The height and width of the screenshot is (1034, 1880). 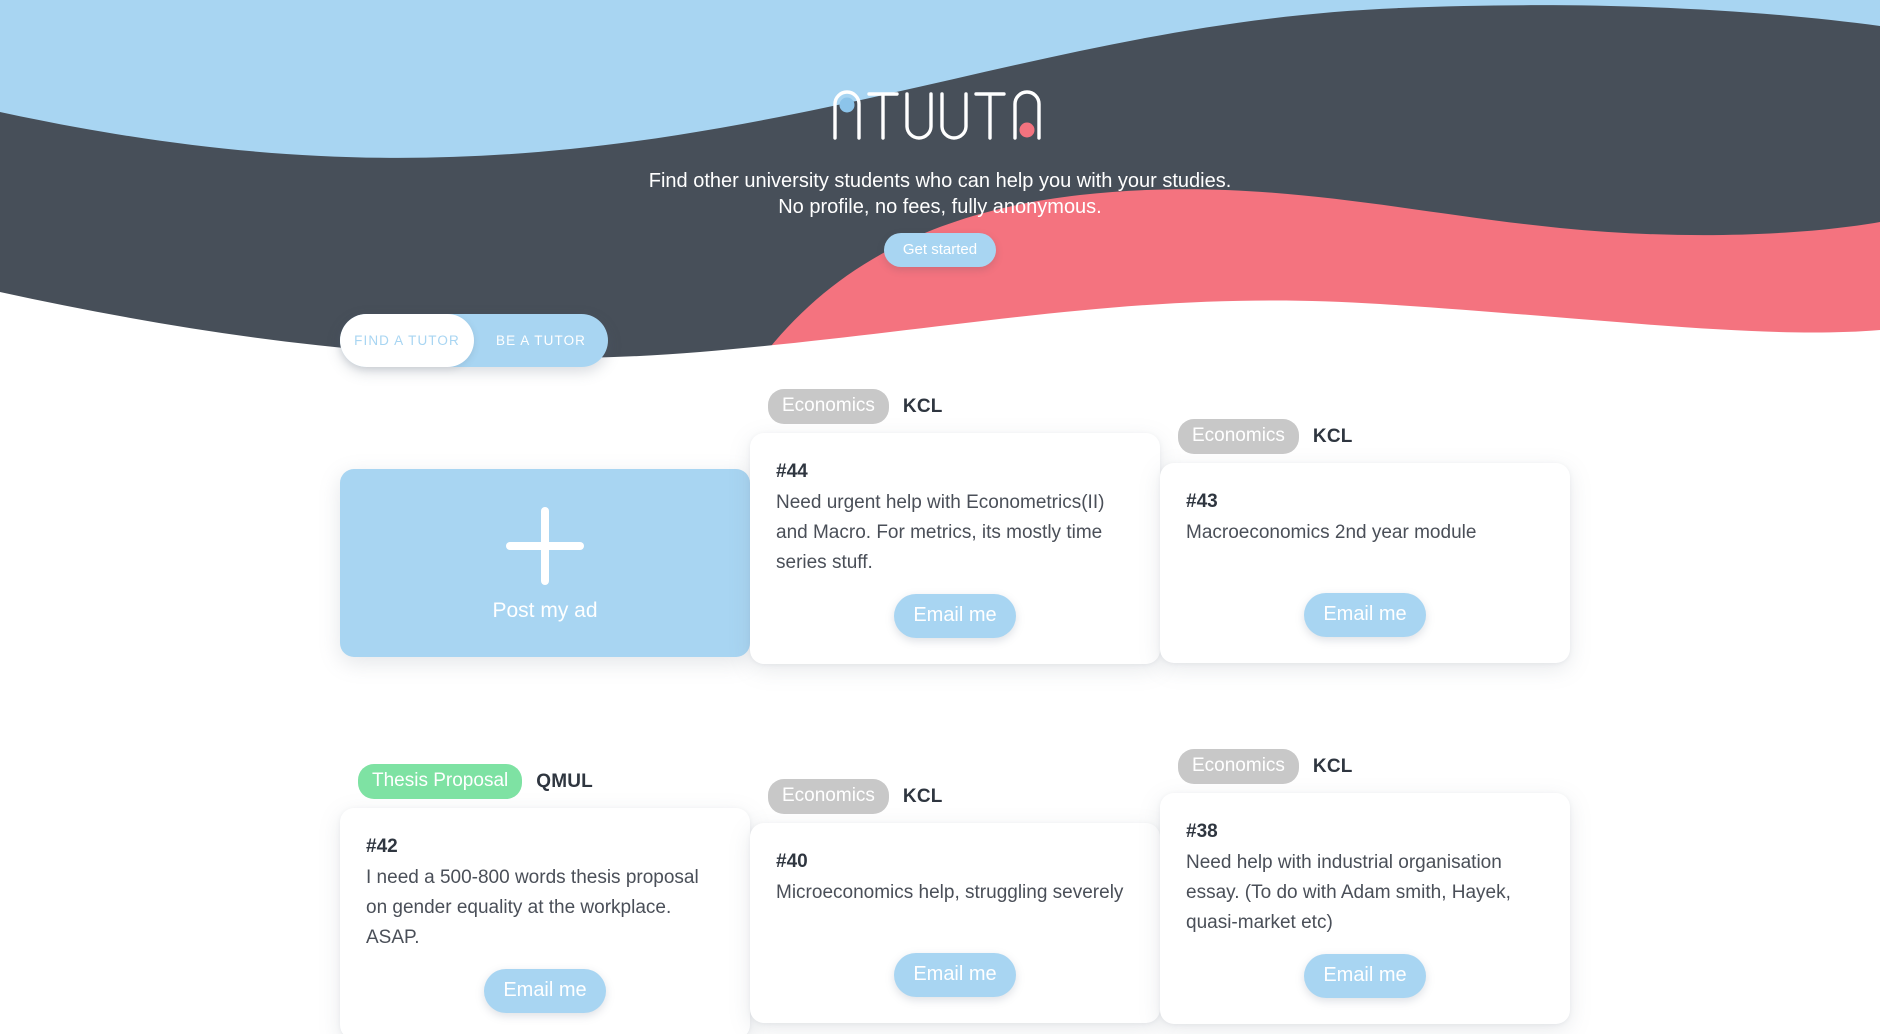 I want to click on email-me-button-44: Email me, so click(x=955, y=616).